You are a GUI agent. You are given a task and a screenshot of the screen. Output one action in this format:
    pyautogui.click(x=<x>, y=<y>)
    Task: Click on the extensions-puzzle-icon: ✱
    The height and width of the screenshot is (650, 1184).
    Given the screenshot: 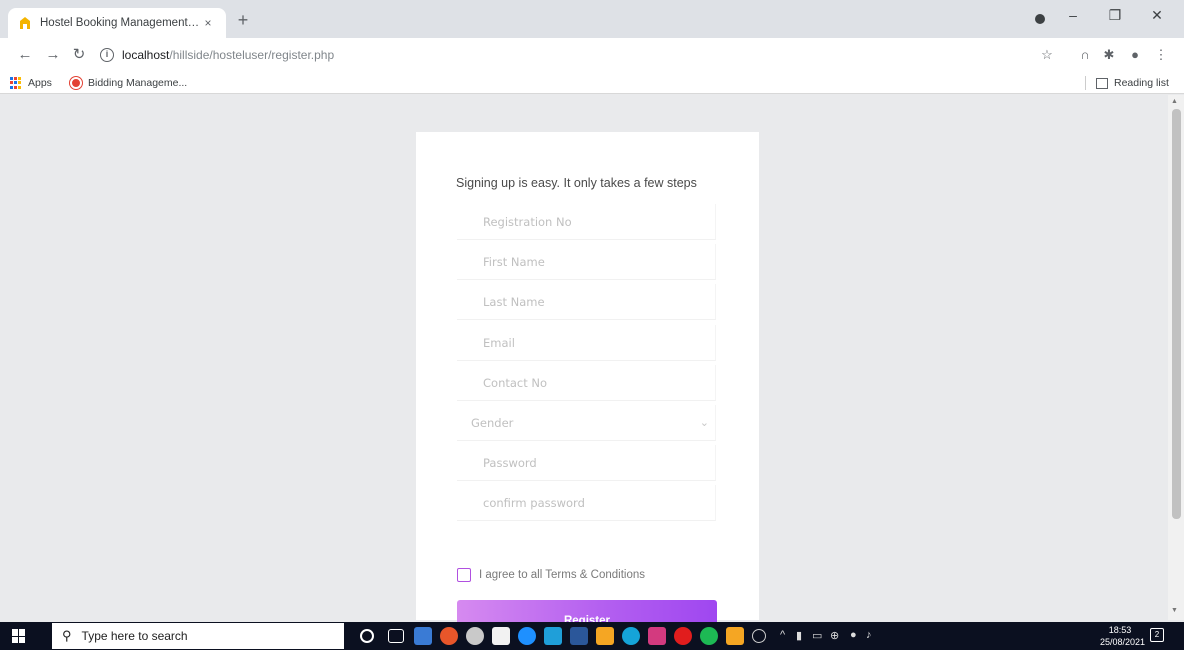 What is the action you would take?
    pyautogui.click(x=1109, y=55)
    